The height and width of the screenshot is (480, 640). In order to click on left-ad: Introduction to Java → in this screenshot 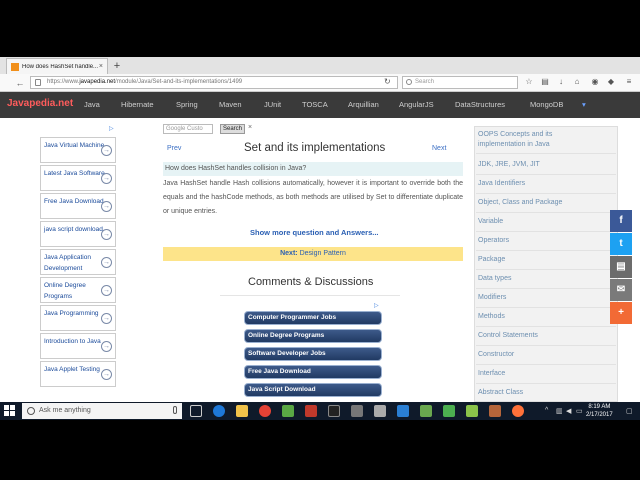, I will do `click(78, 346)`.